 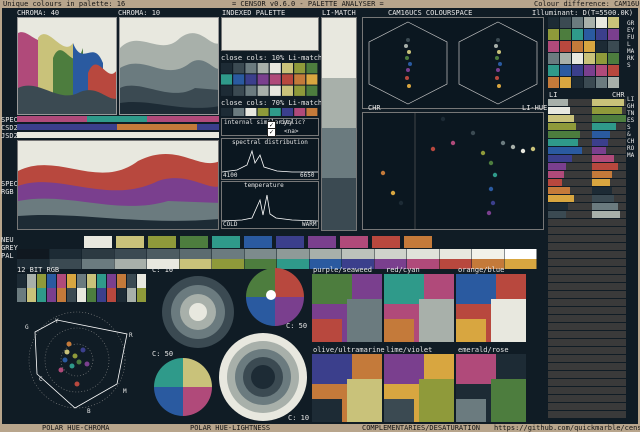 I want to click on li-hue-label: LI-HUE, so click(x=535, y=108).